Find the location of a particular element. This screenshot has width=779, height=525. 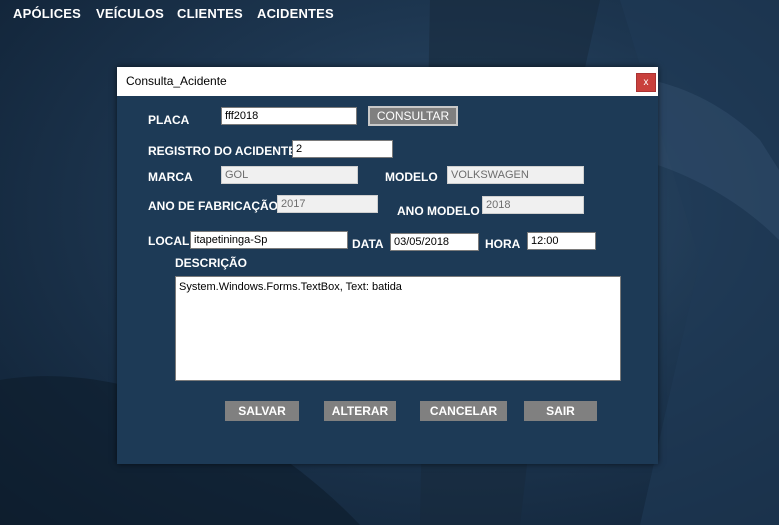

ano-modelo-label: ANO MODELO is located at coordinates (438, 211).